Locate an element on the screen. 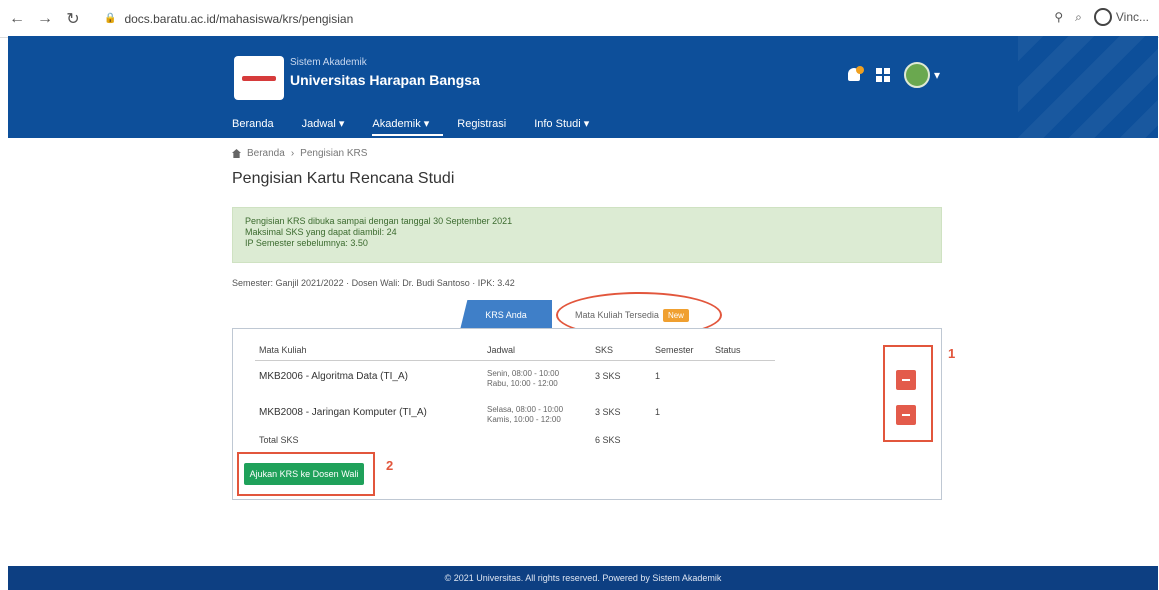  breadcrumb-current: Pengisian KRS is located at coordinates (334, 153).